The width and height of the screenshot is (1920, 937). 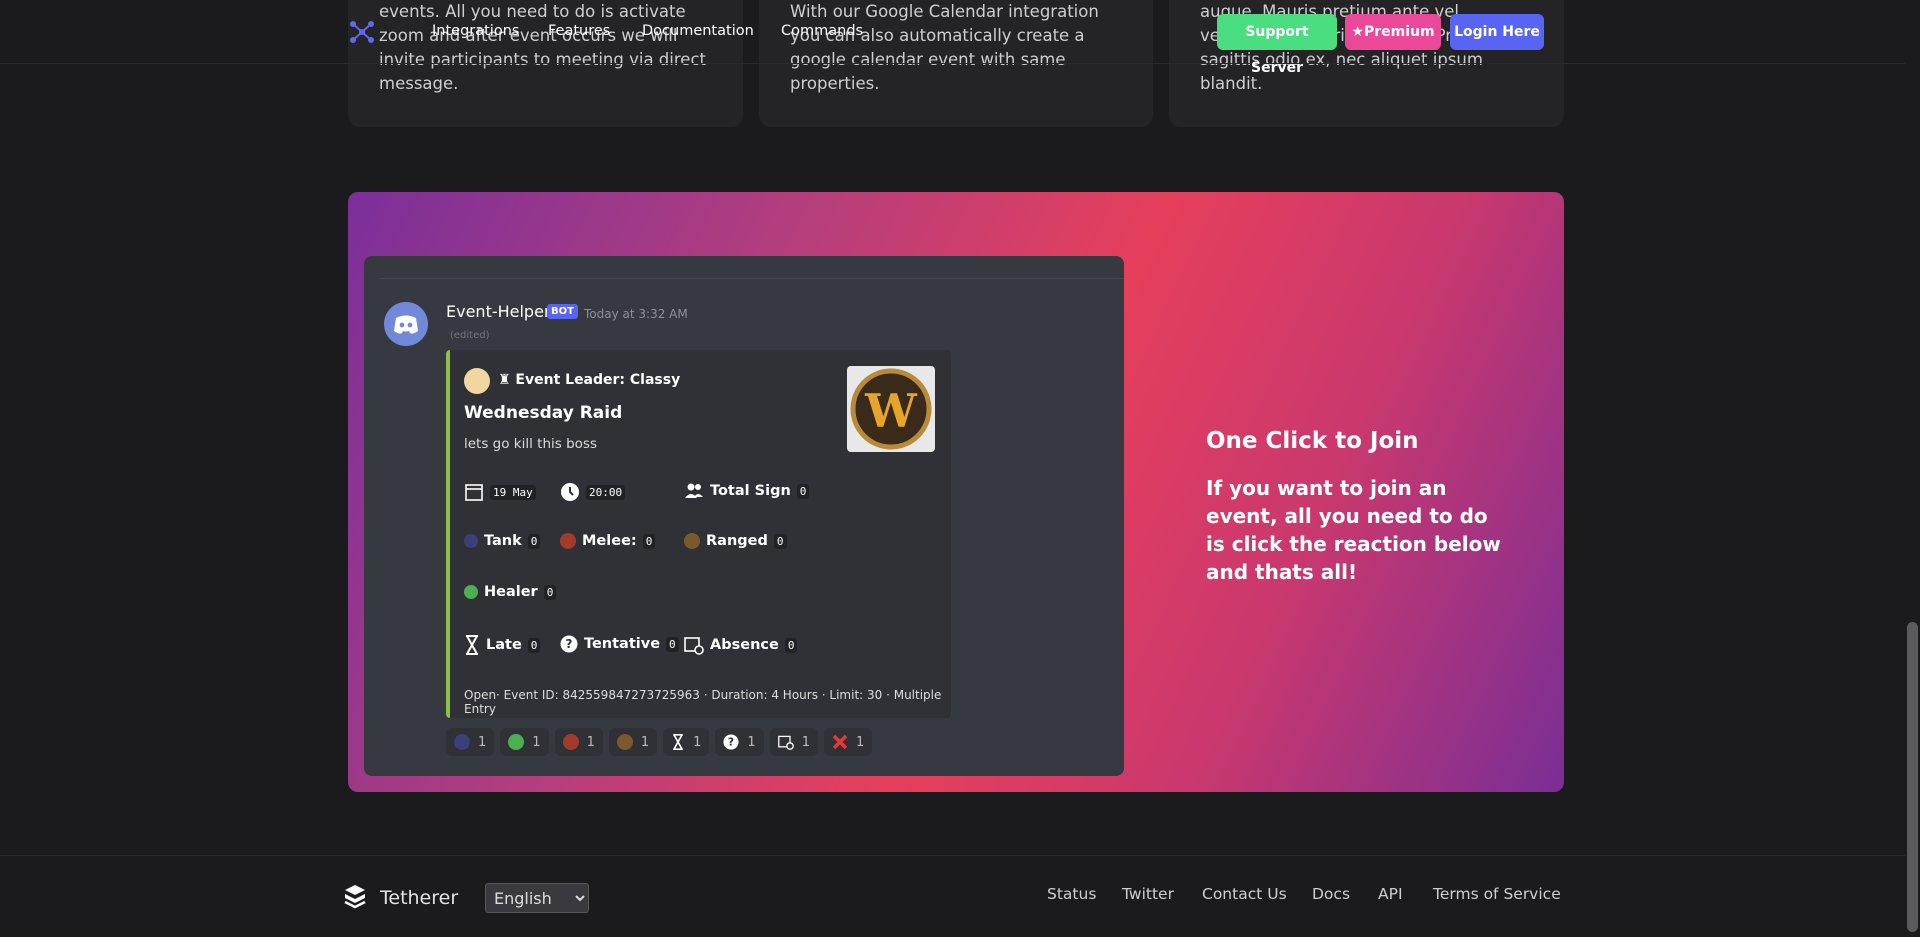 What do you see at coordinates (500, 492) in the screenshot?
I see `field-date: 19 May` at bounding box center [500, 492].